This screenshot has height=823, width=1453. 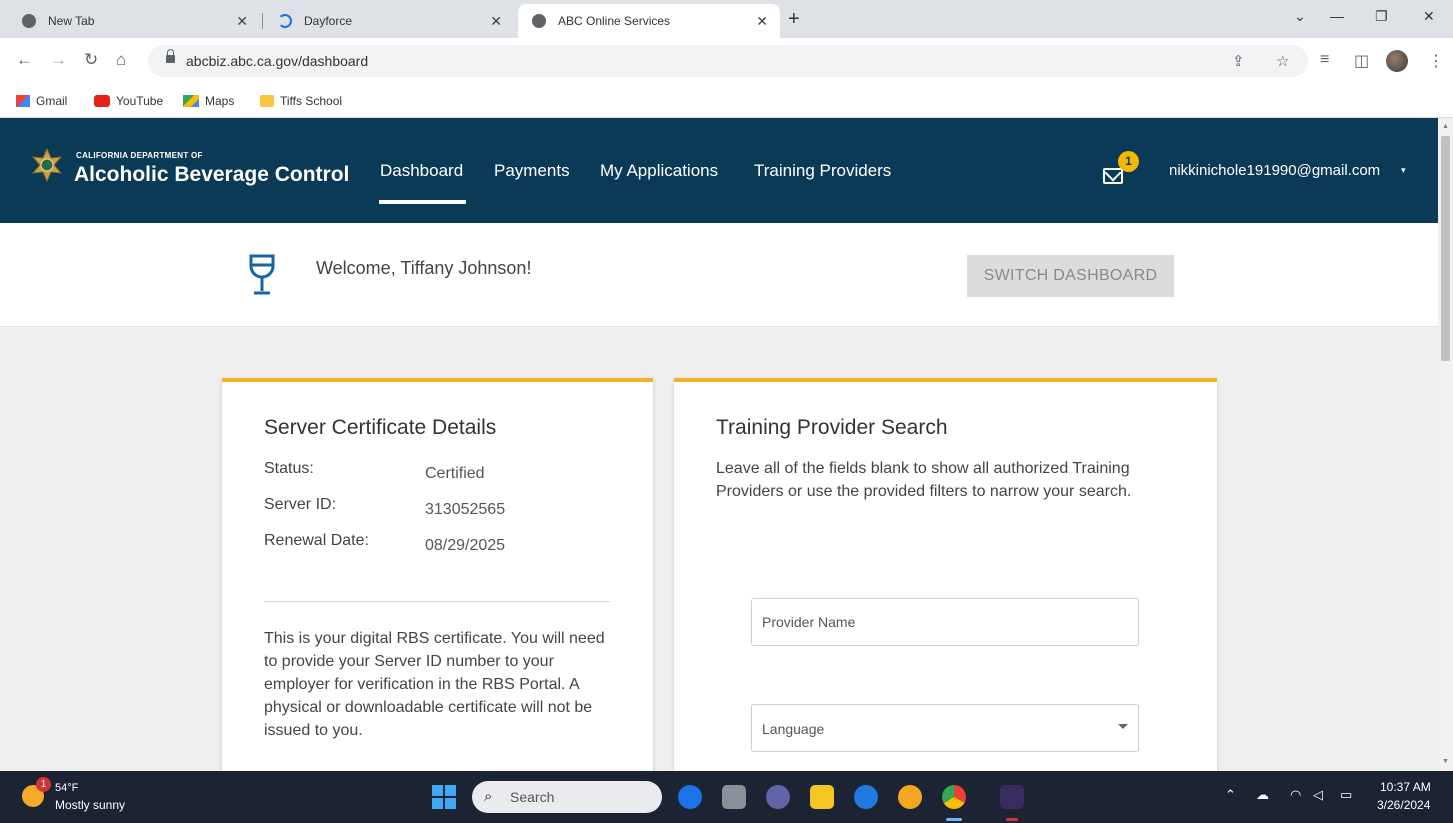 I want to click on share-icon: ⇪, so click(x=1238, y=61).